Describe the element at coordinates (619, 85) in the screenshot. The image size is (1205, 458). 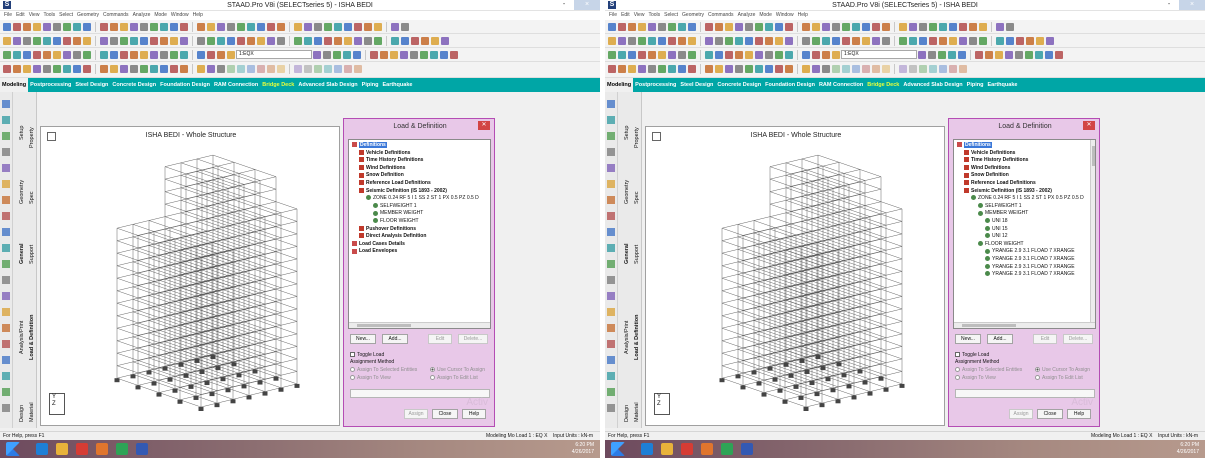
I see `tab-modeling: Modeling` at that location.